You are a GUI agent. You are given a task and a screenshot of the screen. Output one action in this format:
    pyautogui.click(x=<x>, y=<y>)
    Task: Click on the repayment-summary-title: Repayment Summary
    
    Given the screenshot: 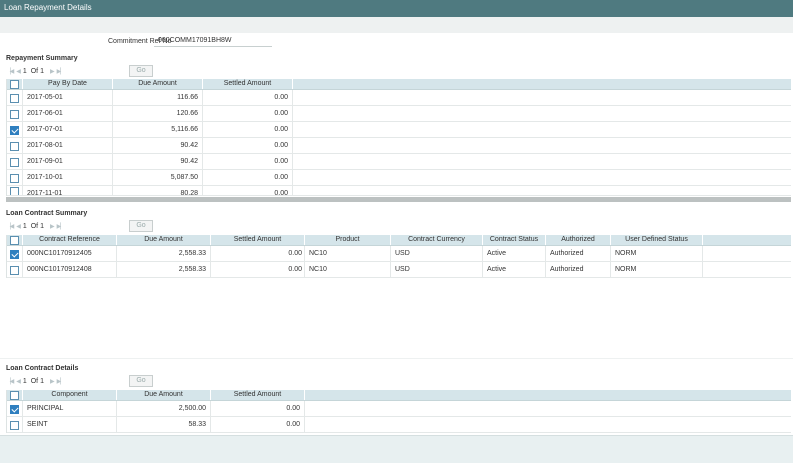 What is the action you would take?
    pyautogui.click(x=42, y=58)
    